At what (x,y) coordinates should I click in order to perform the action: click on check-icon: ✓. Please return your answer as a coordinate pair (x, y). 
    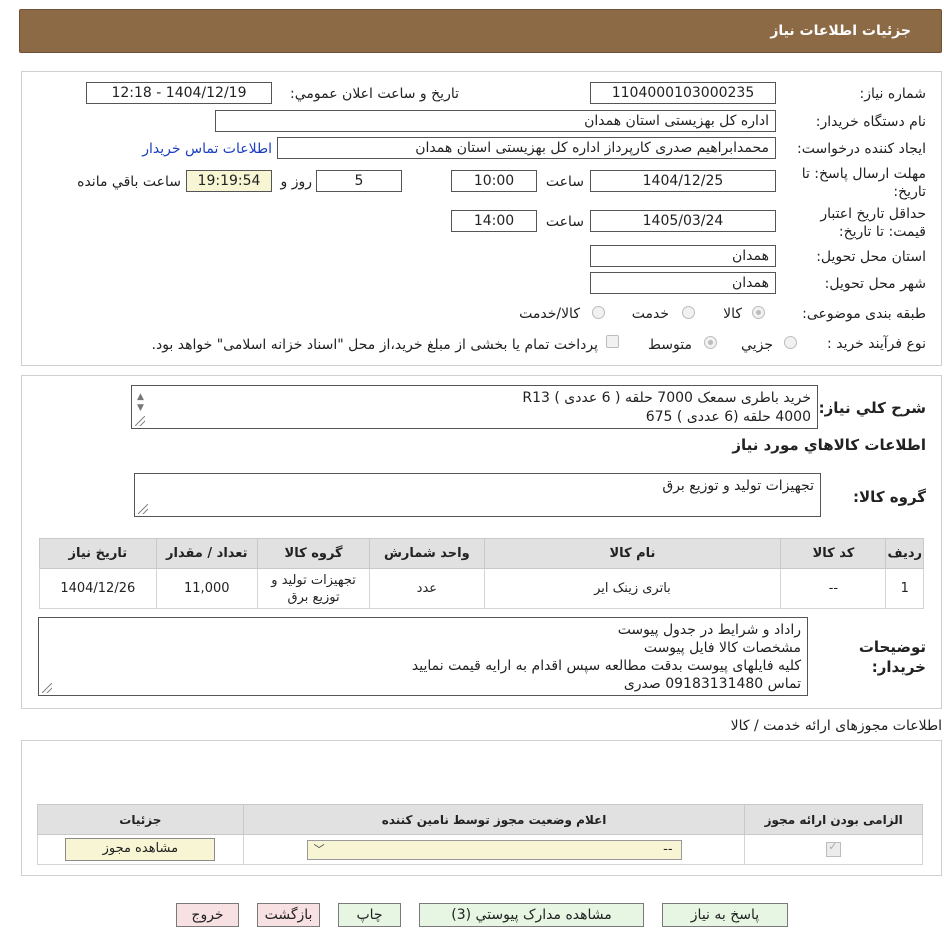
    Looking at the image, I should click on (833, 846).